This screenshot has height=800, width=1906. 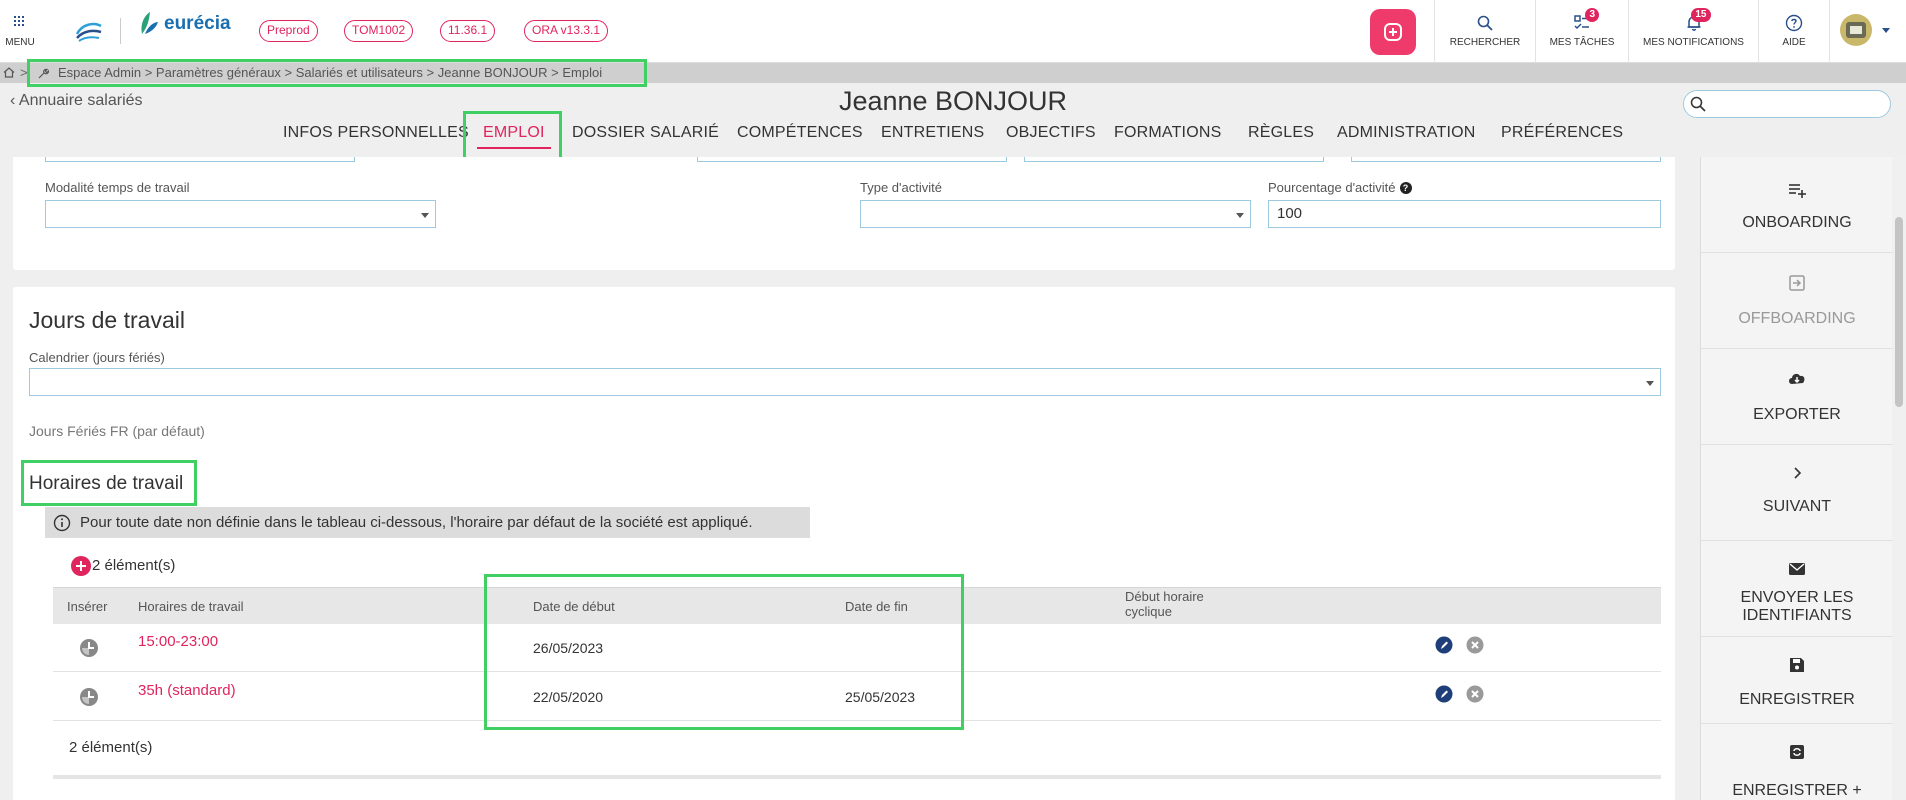 I want to click on menu-button: MENU, so click(x=20, y=31).